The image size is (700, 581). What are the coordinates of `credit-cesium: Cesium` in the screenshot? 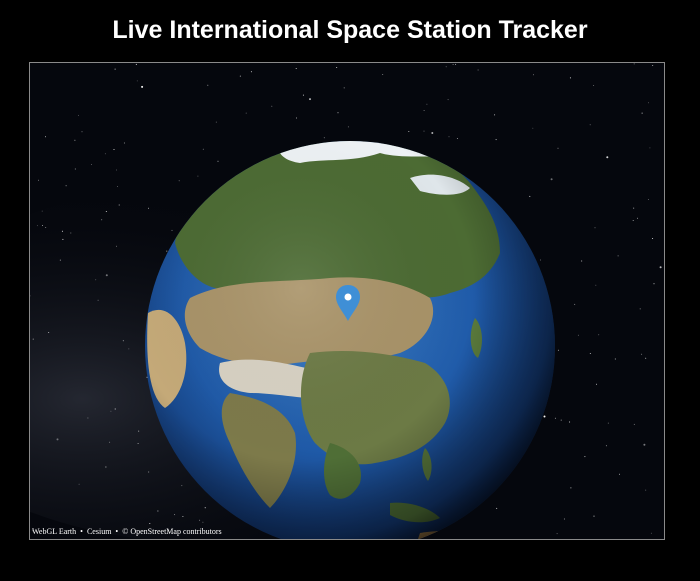 It's located at (99, 531).